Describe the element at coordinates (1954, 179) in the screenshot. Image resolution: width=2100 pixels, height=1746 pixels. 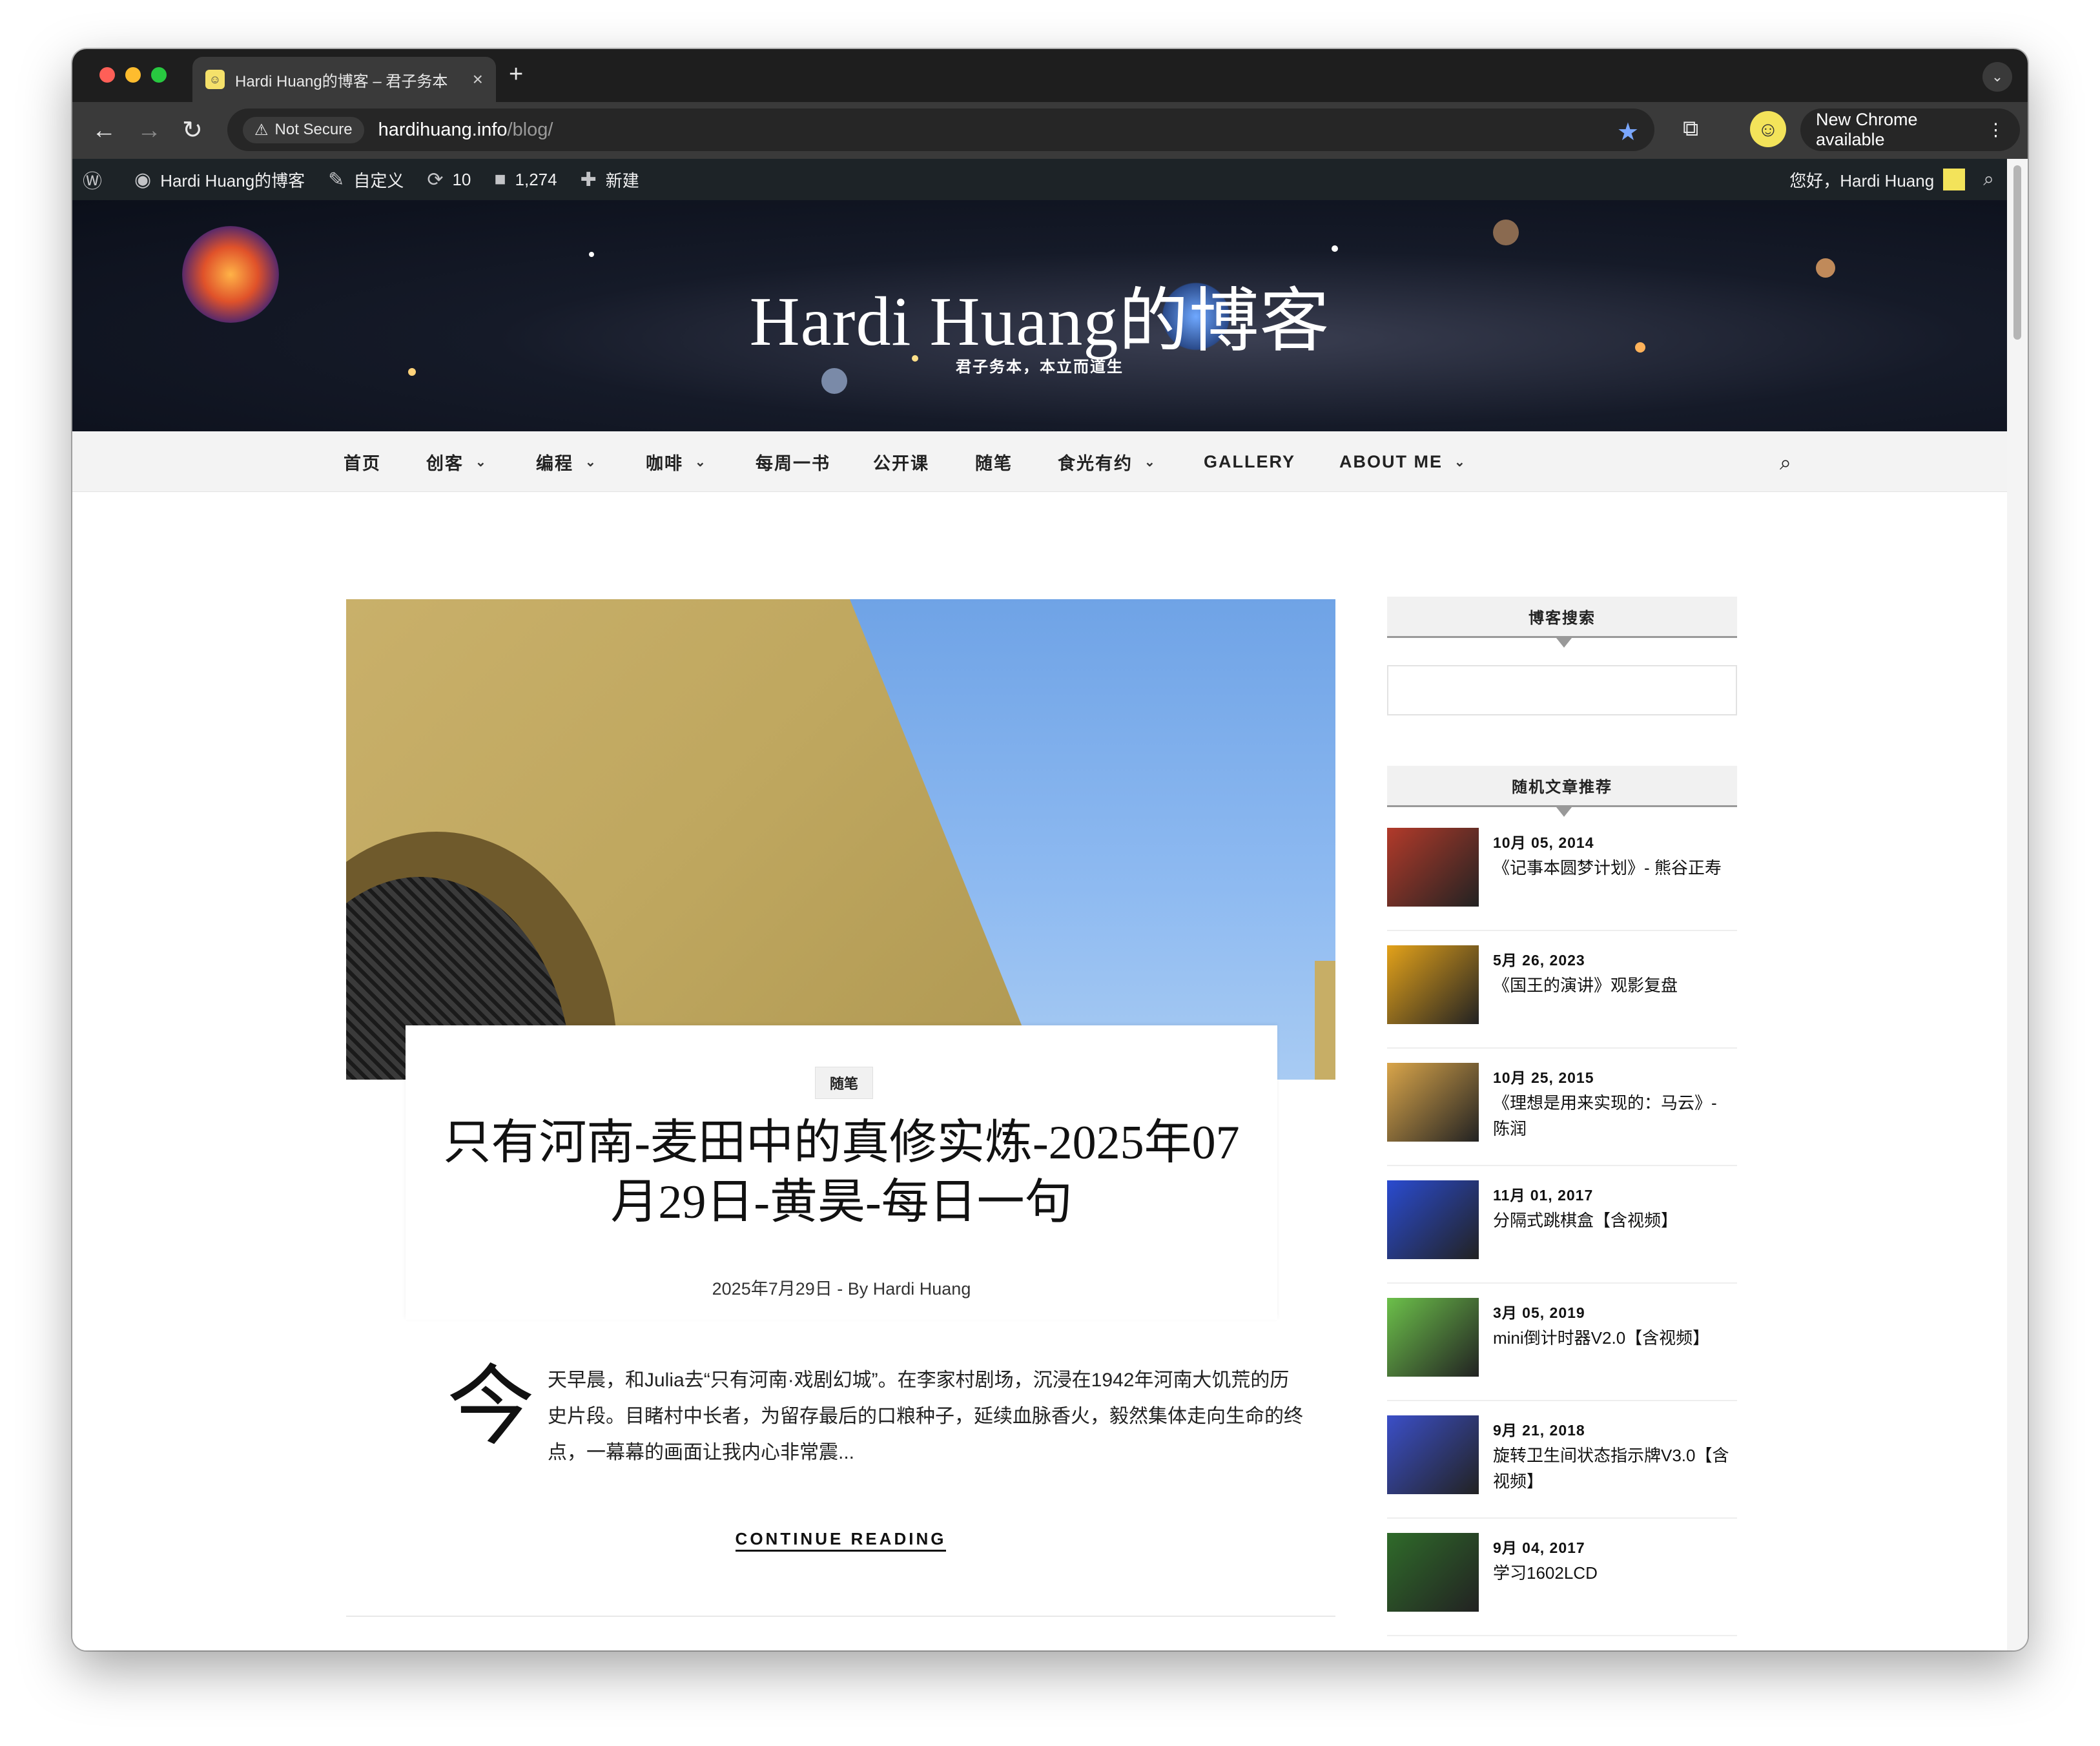
I see `admin-avatar` at that location.